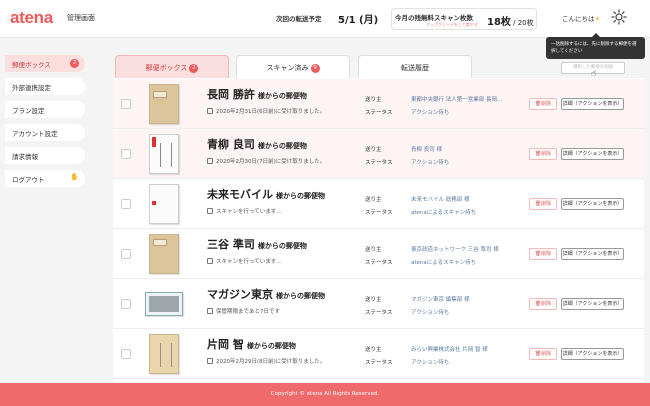 The image size is (650, 406). Describe the element at coordinates (293, 66) in the screenshot. I see `tab-scanned: スキャン済み 9` at that location.